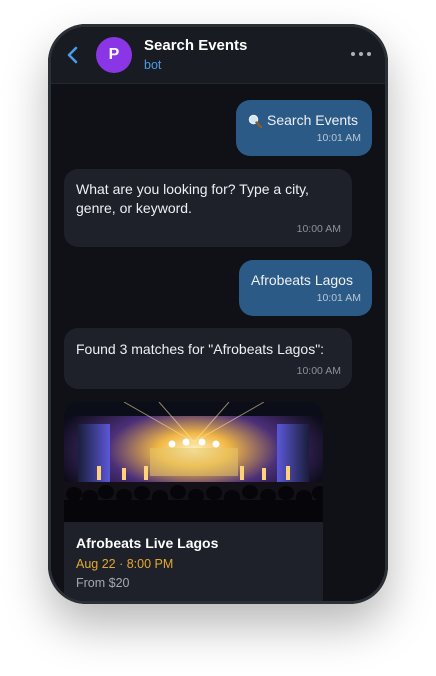  Describe the element at coordinates (218, 55) in the screenshot. I see `chat-header: P Search Events bot` at that location.